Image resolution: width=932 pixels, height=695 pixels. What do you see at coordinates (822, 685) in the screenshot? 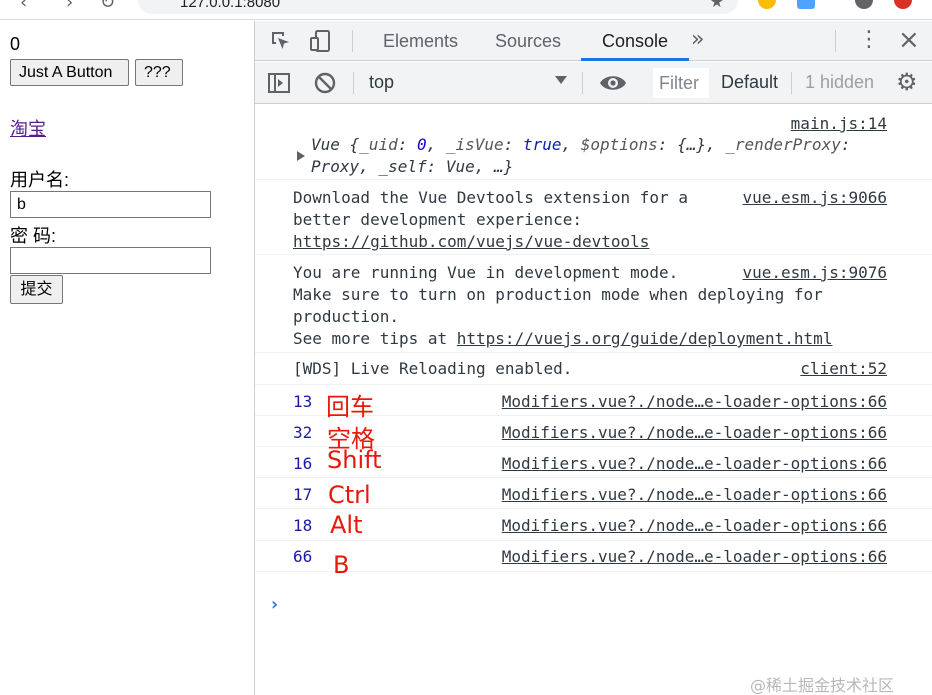
I see `watermark: @稀土掘金技术社区` at bounding box center [822, 685].